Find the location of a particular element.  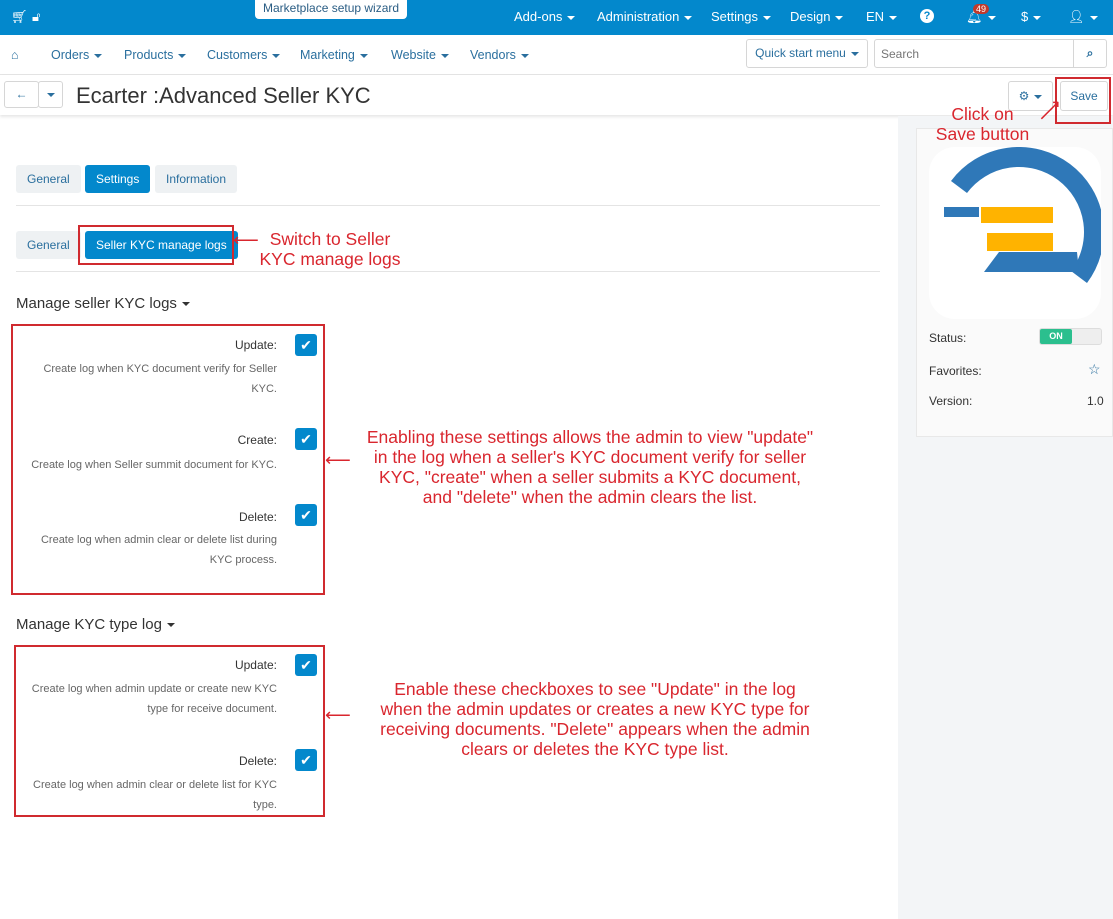

user-icon: 👤︎ is located at coordinates (1083, 17).